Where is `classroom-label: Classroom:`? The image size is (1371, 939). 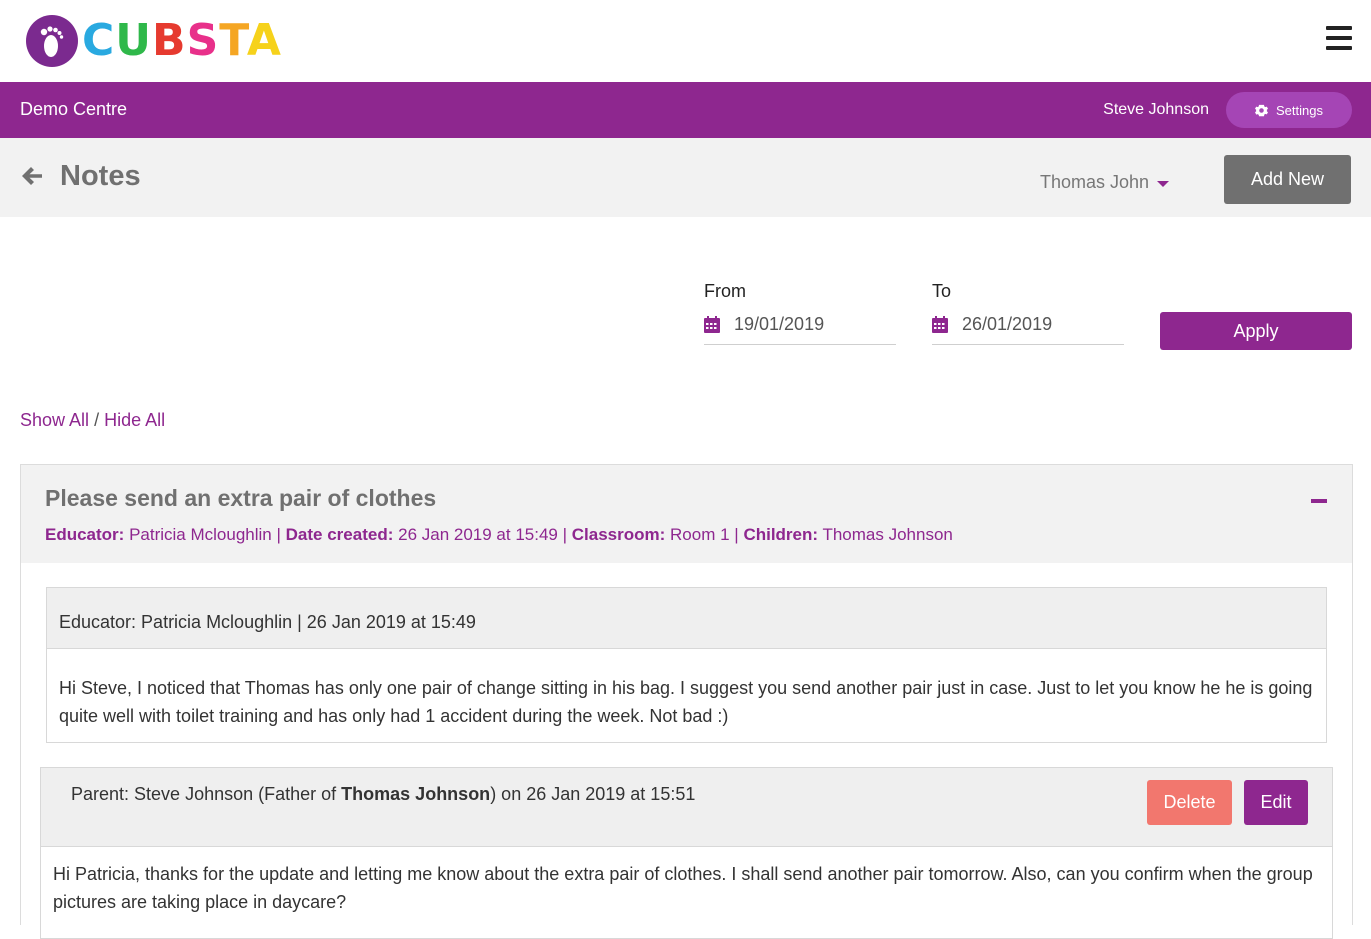 classroom-label: Classroom: is located at coordinates (618, 534).